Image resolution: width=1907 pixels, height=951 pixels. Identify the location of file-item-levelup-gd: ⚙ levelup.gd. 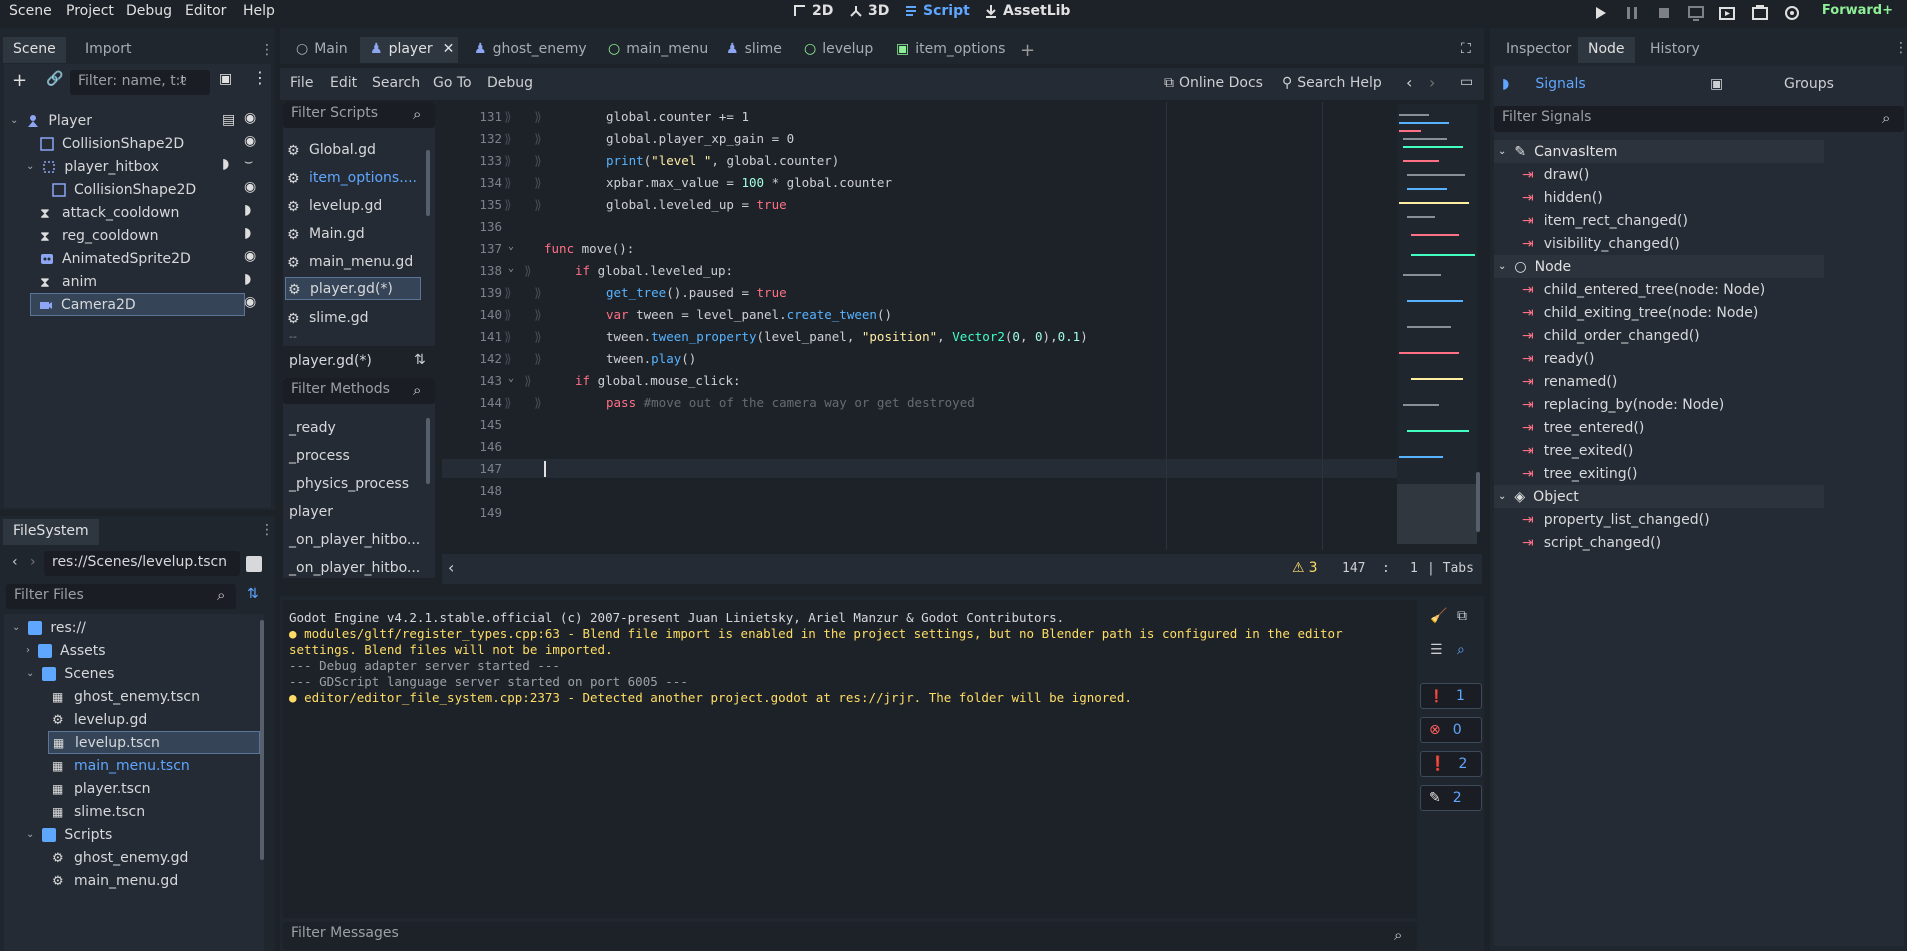
(99, 719).